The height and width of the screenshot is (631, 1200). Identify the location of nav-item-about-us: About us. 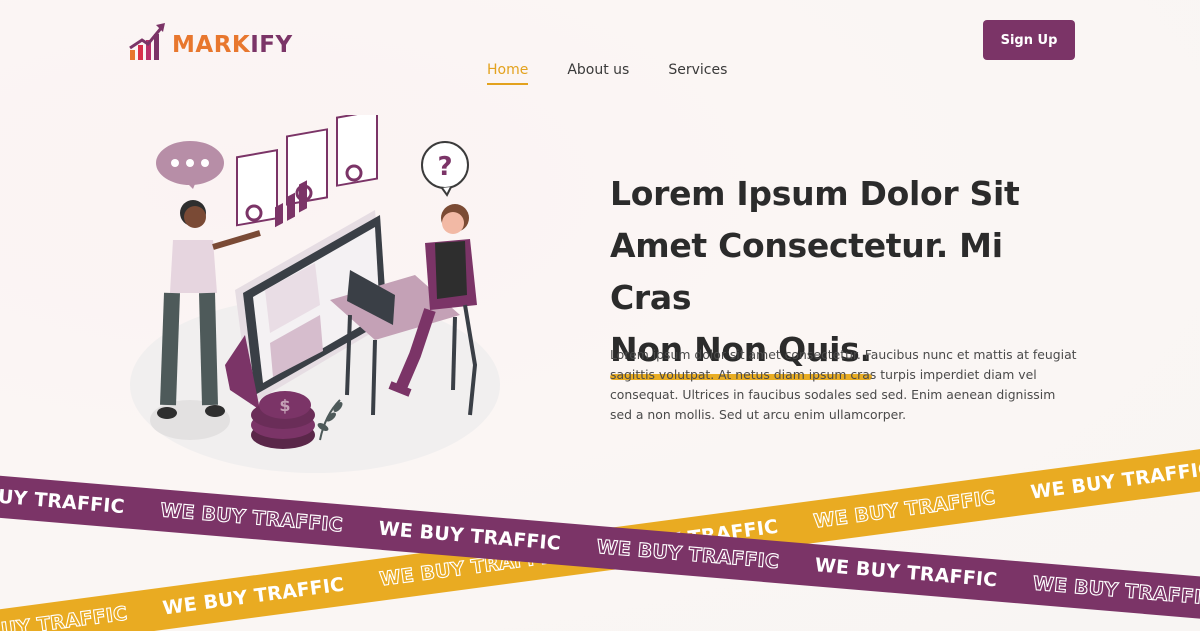
(598, 73).